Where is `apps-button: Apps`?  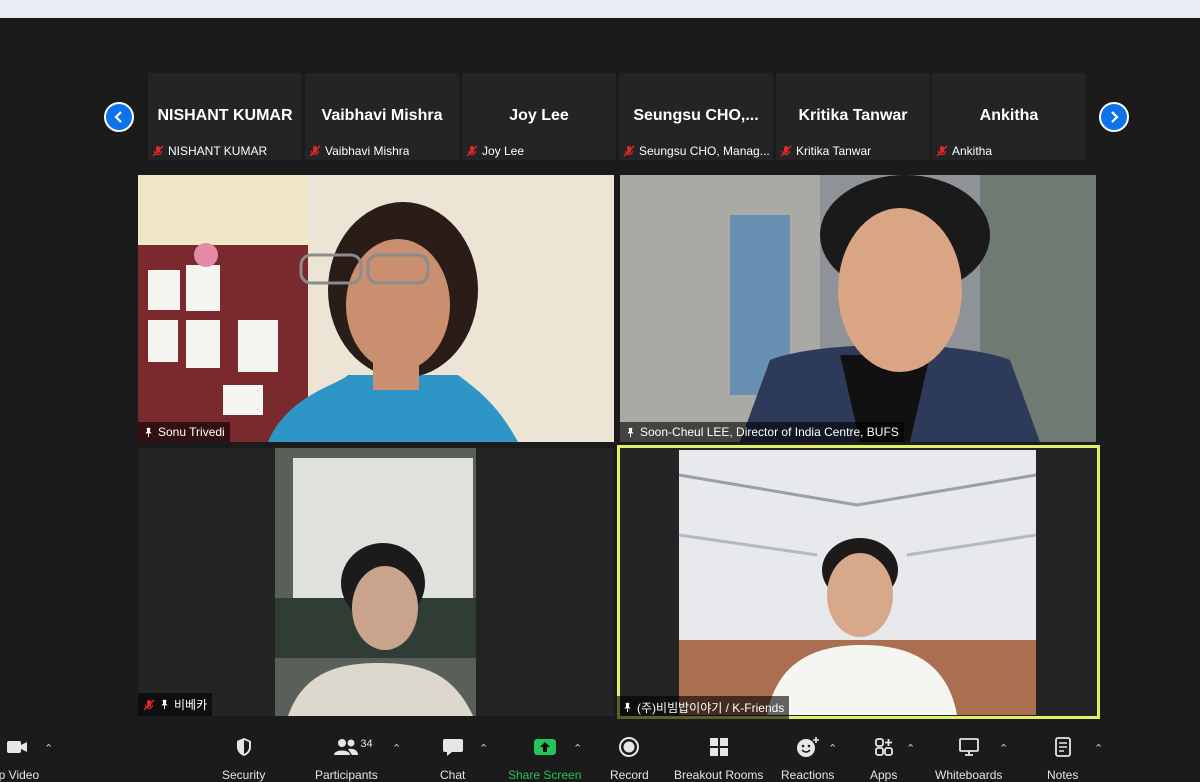 apps-button: Apps is located at coordinates (883, 759).